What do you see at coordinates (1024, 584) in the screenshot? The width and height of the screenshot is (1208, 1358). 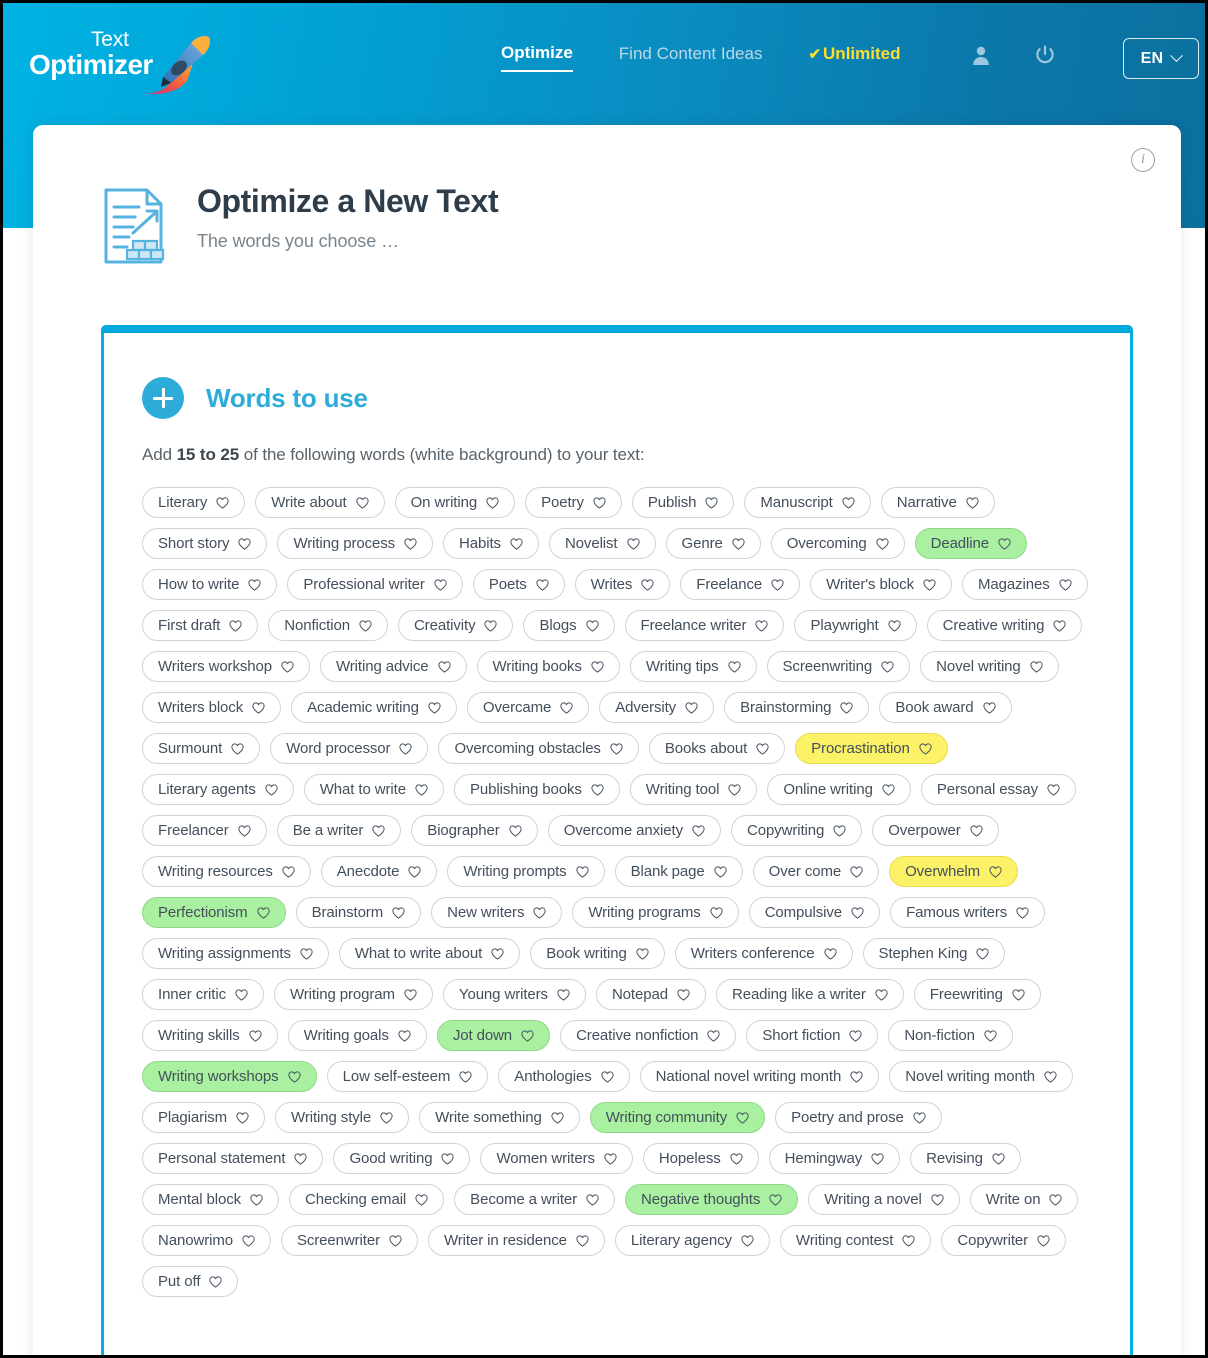 I see `word-tag: Magazines` at bounding box center [1024, 584].